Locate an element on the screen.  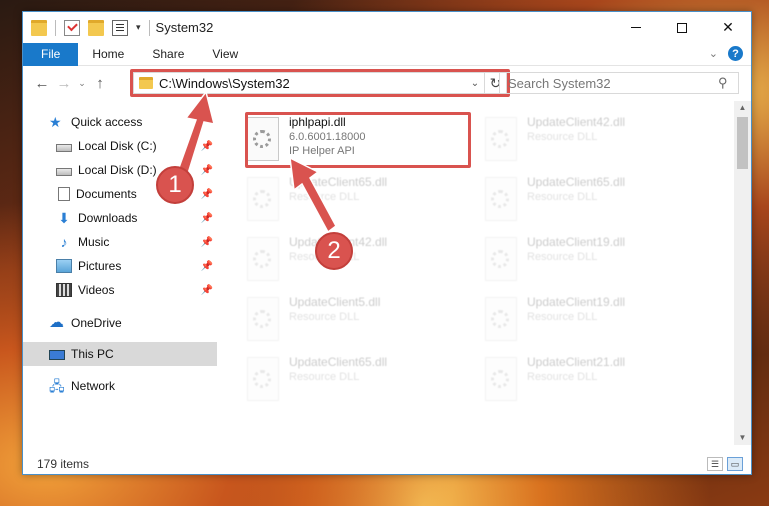
sidebar-item-videos: Videos 📌 is located at coordinates (120, 290).